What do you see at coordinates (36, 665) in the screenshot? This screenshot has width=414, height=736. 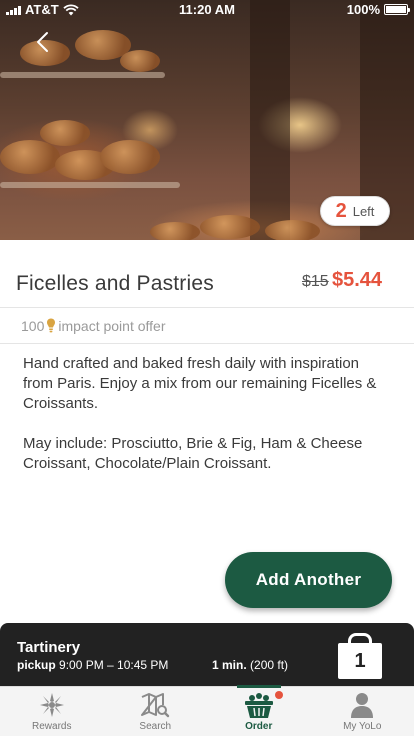 I see `pickup-label: pickup` at bounding box center [36, 665].